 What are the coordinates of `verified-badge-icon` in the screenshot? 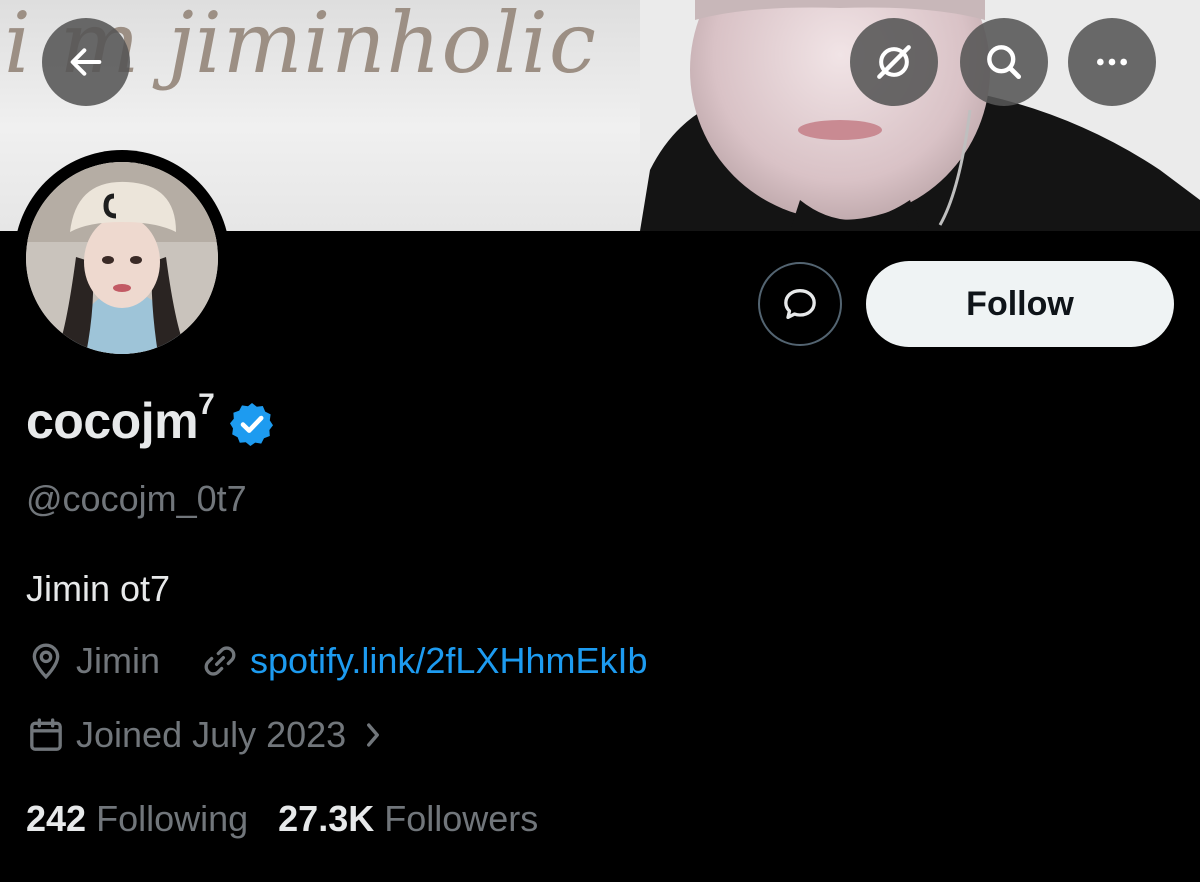 It's located at (252, 424).